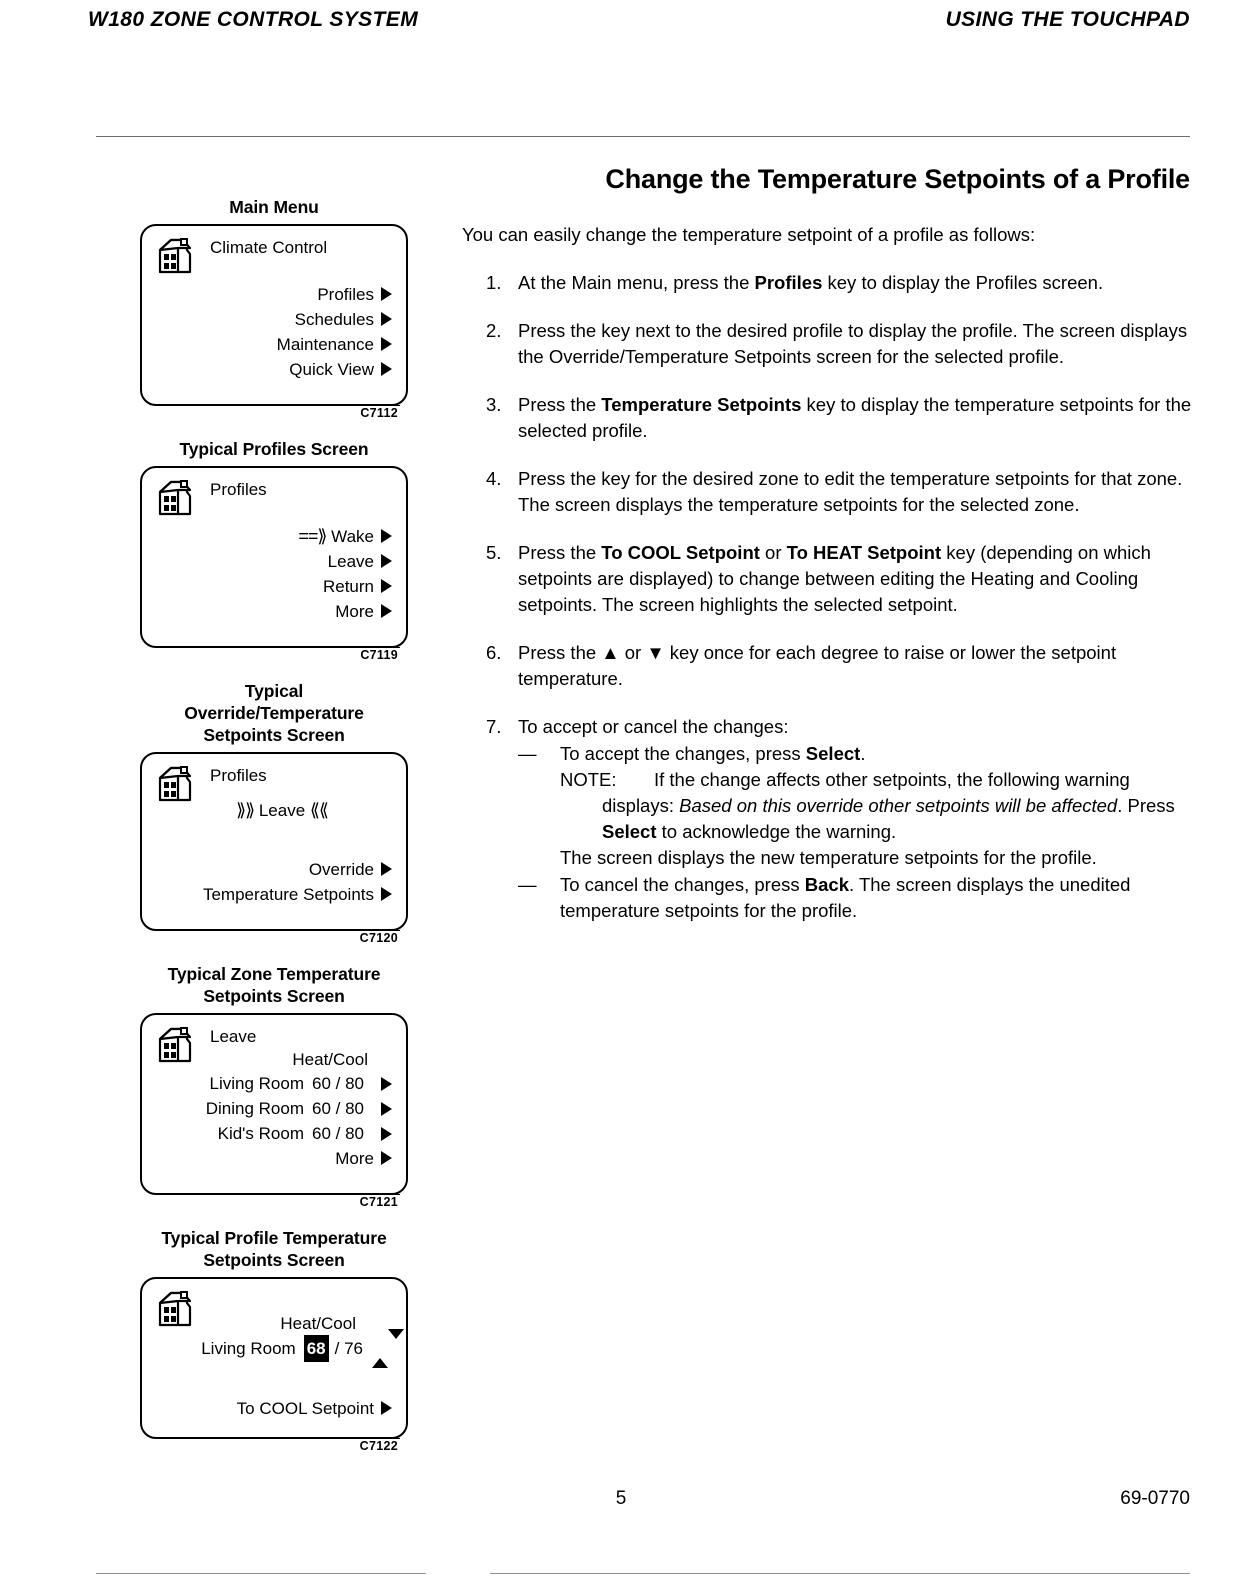  I want to click on lcd-editable-setpoint-row: Living Room 68 / 76, so click(279, 1348).